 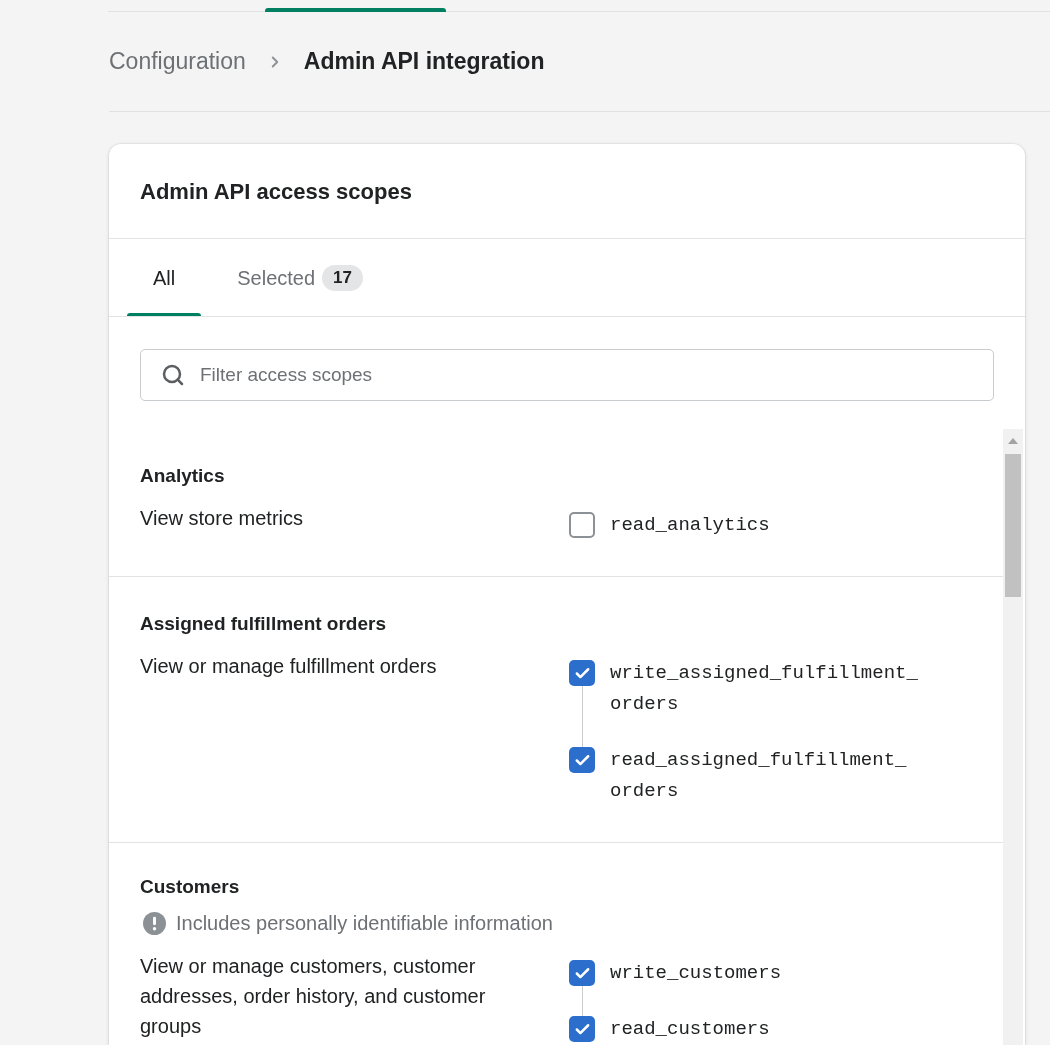 What do you see at coordinates (182, 476) in the screenshot?
I see `section-title: Analytics` at bounding box center [182, 476].